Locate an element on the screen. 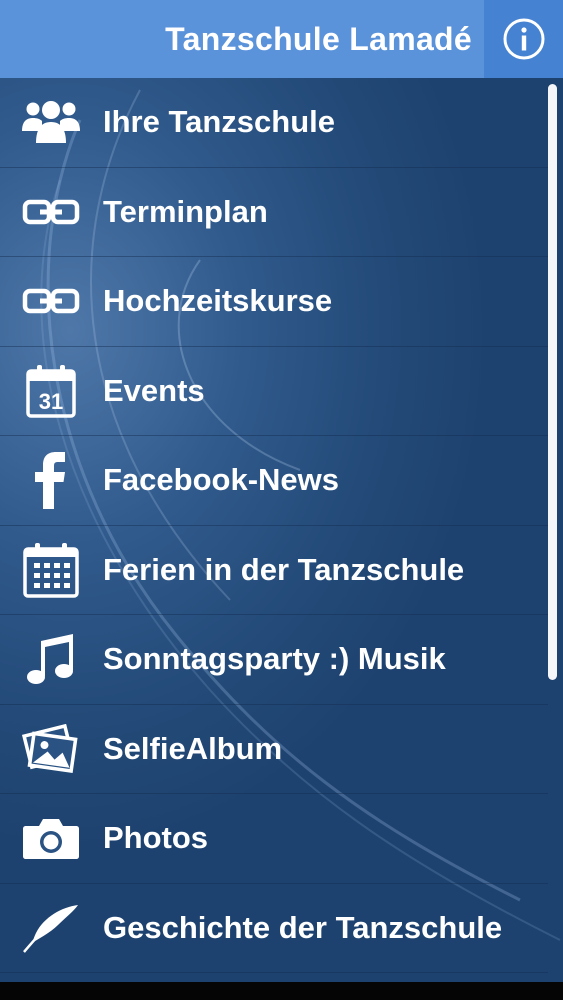  menu-item-label: Sonntagsparty :) Musik is located at coordinates (274, 659).